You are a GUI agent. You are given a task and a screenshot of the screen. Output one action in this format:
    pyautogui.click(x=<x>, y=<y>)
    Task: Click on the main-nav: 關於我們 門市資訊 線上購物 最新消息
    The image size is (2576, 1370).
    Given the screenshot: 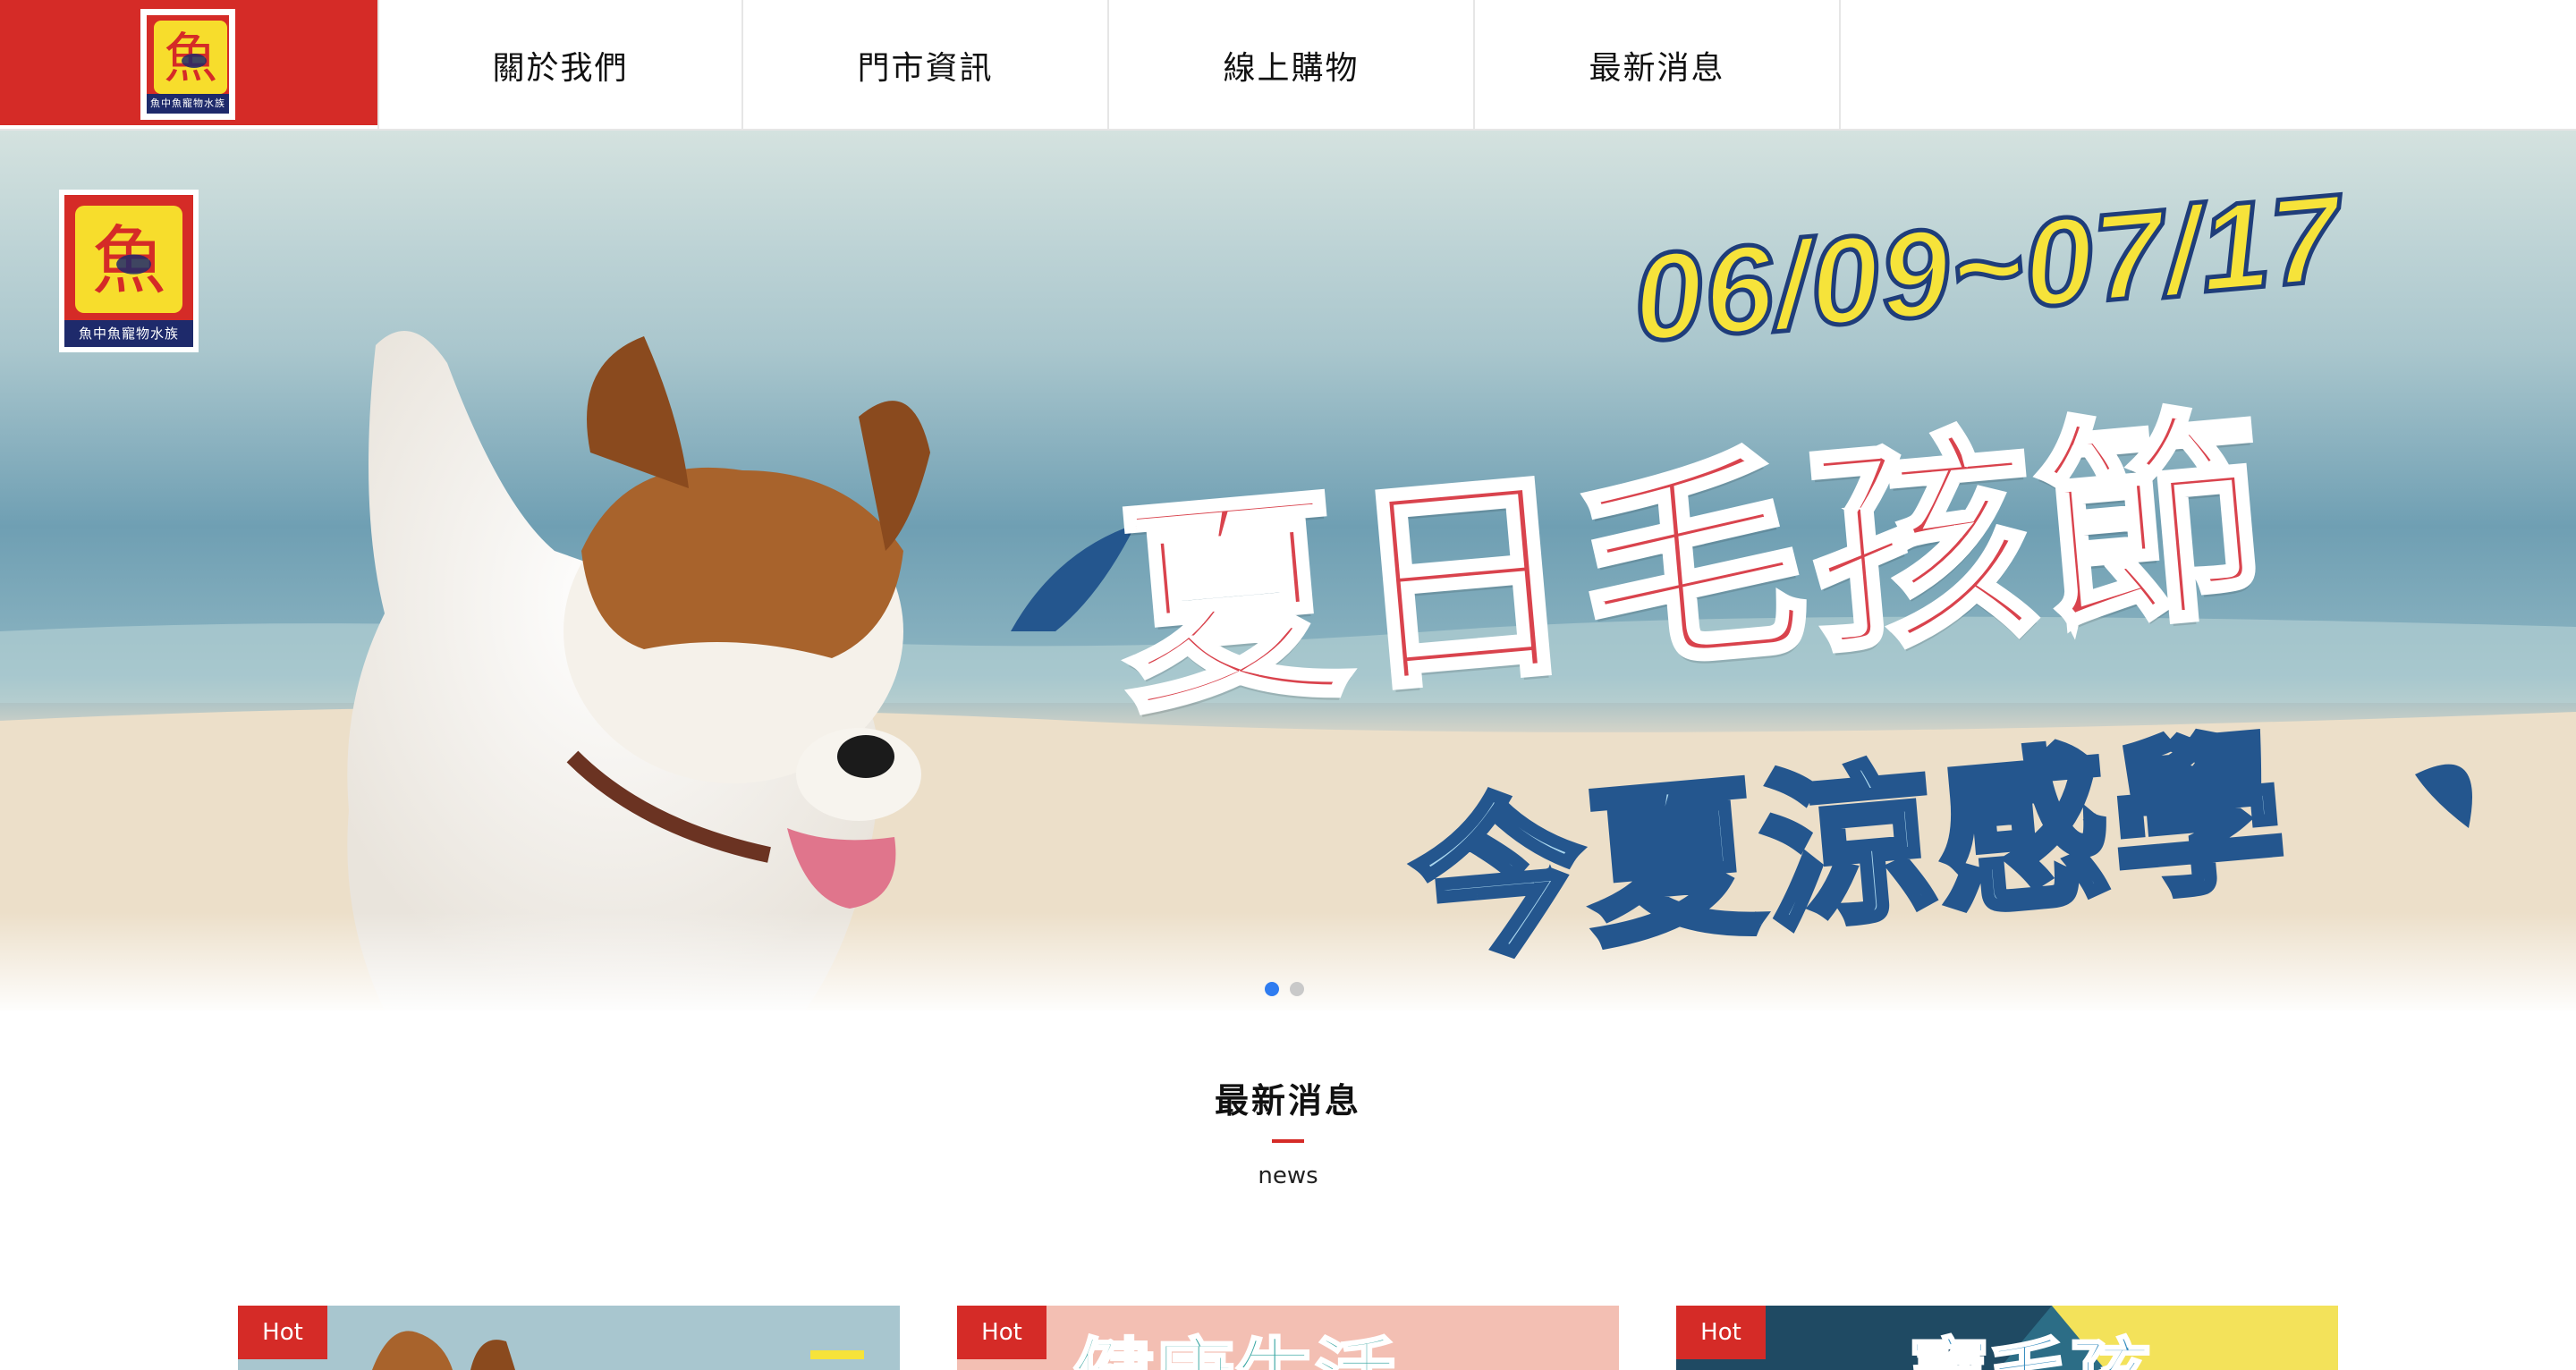 What is the action you would take?
    pyautogui.click(x=1109, y=65)
    